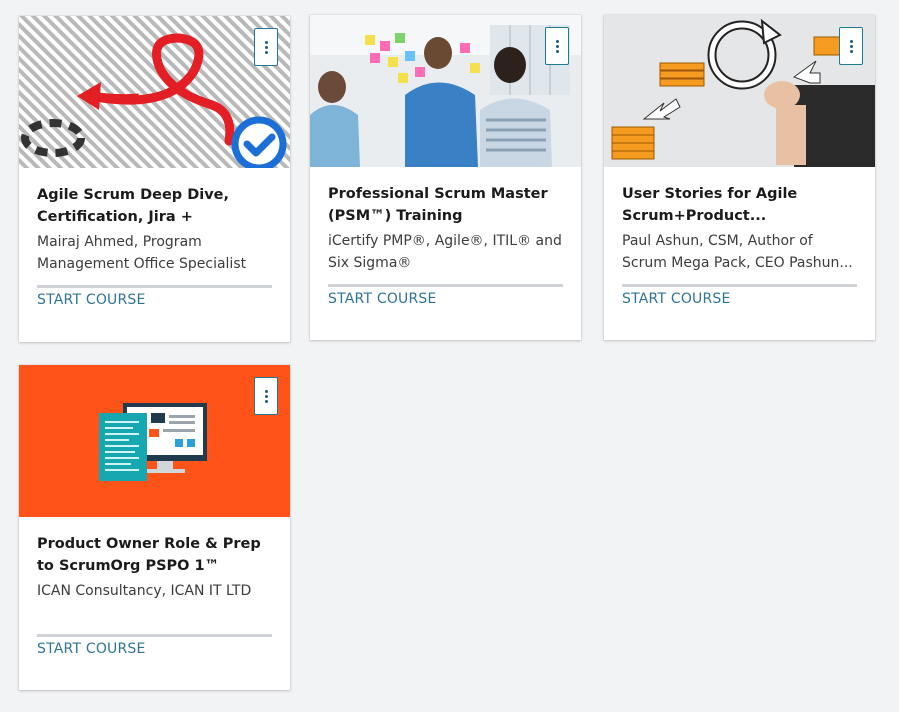  I want to click on scrum-cycle-illustration, so click(154, 92).